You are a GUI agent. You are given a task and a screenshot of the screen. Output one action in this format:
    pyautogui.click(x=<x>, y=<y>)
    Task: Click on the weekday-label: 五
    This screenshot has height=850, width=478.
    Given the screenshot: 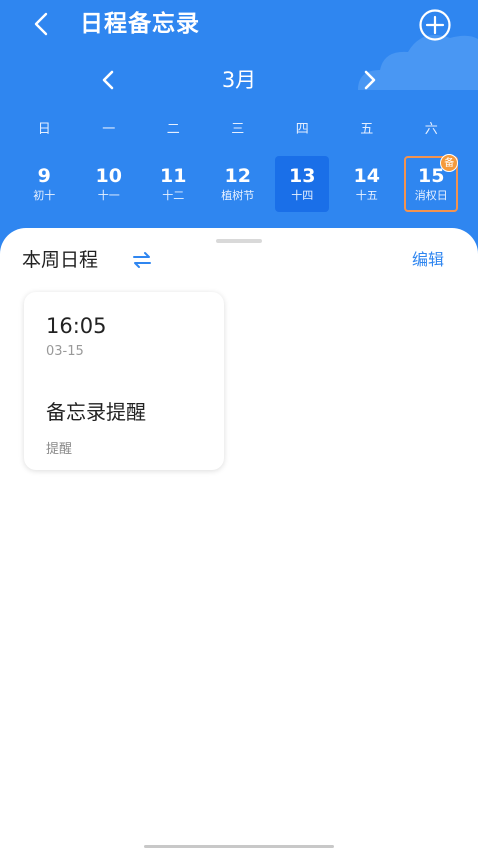 What is the action you would take?
    pyautogui.click(x=367, y=129)
    